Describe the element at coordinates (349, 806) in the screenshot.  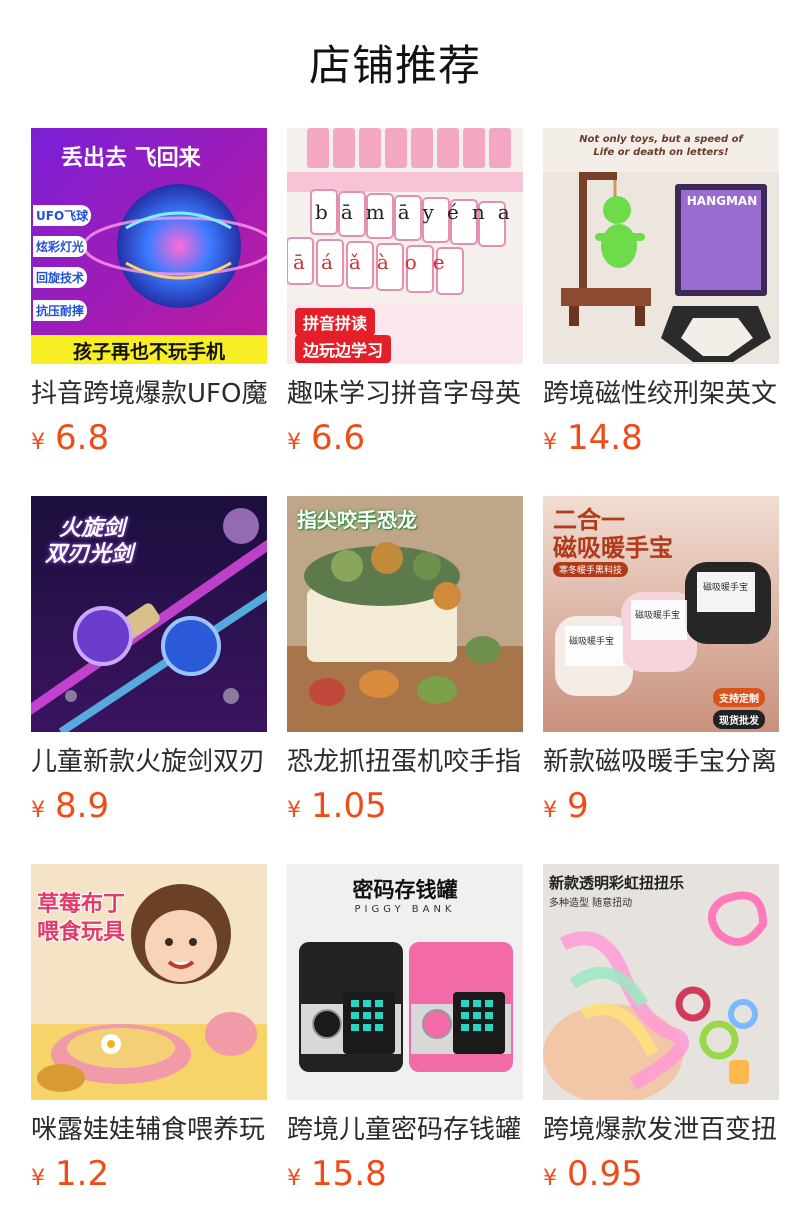
I see `price-value: 1.05` at that location.